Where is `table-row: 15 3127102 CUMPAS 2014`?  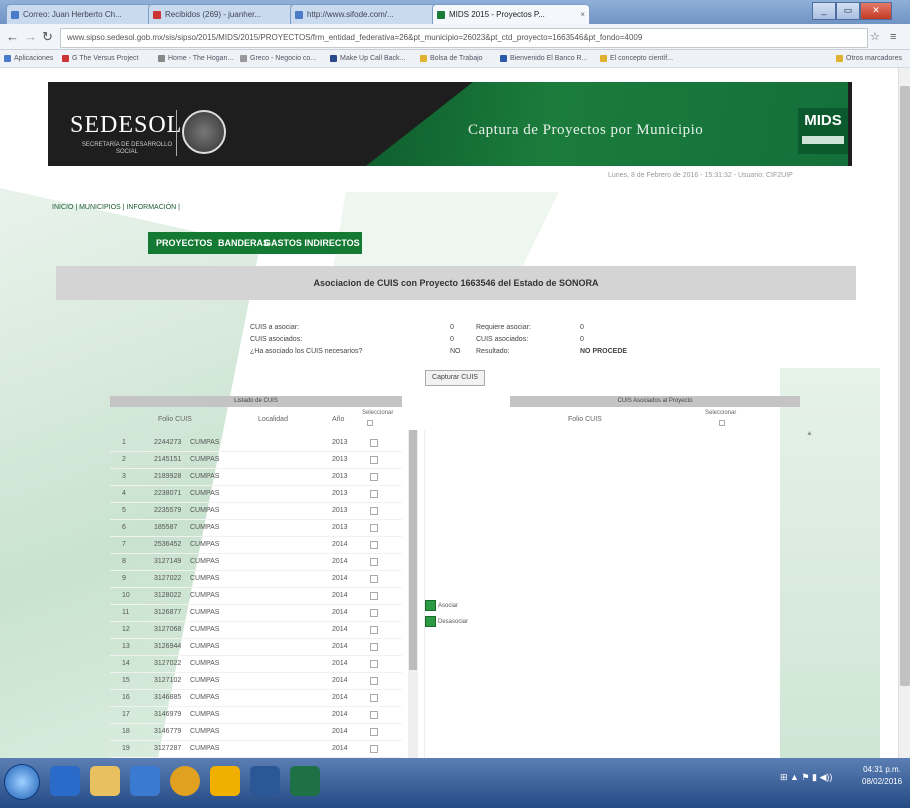 table-row: 15 3127102 CUMPAS 2014 is located at coordinates (256, 681).